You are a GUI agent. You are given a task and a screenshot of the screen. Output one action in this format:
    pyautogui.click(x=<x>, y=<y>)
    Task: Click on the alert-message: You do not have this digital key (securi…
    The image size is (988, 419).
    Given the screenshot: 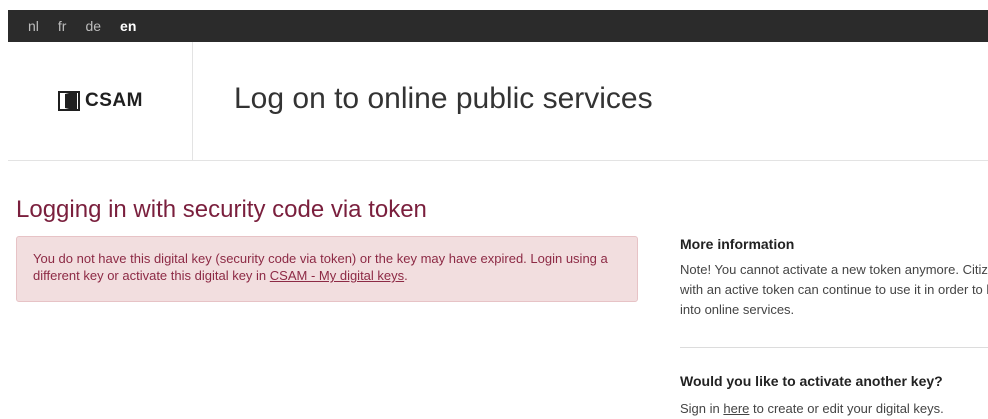 What is the action you would take?
    pyautogui.click(x=327, y=267)
    